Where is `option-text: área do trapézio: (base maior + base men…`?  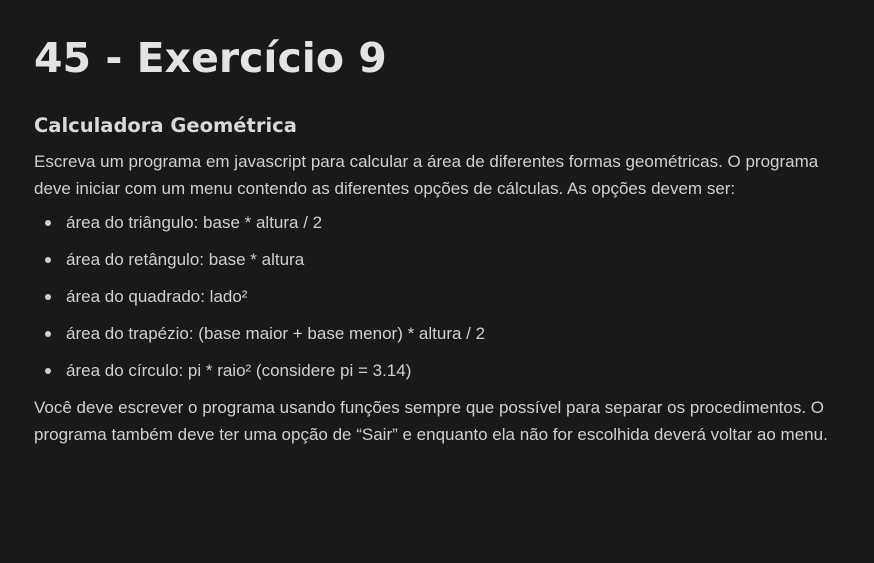
option-text: área do trapézio: (base maior + base men… is located at coordinates (276, 333).